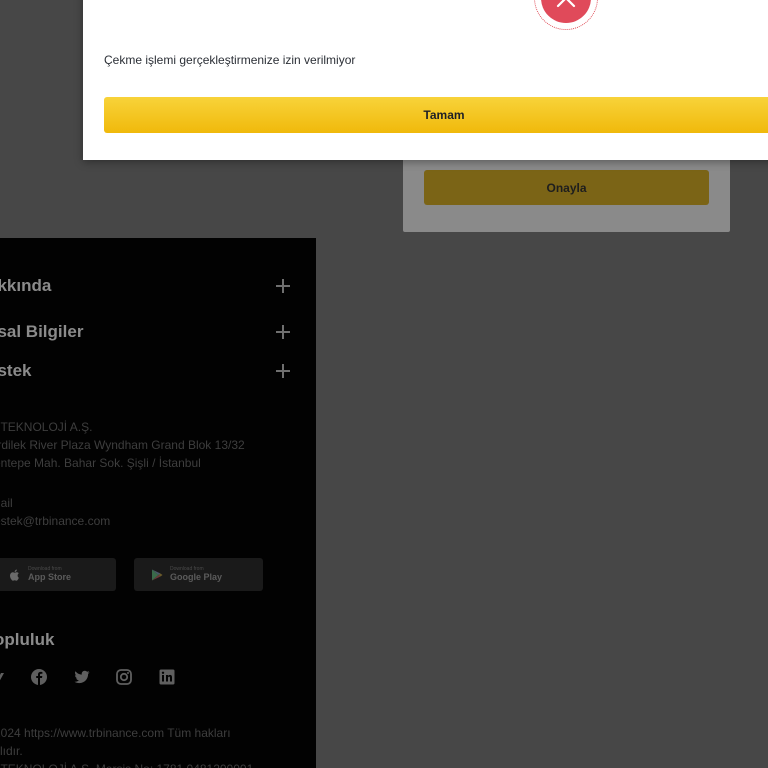  What do you see at coordinates (27, 639) in the screenshot?
I see `community-title: opluluk` at bounding box center [27, 639].